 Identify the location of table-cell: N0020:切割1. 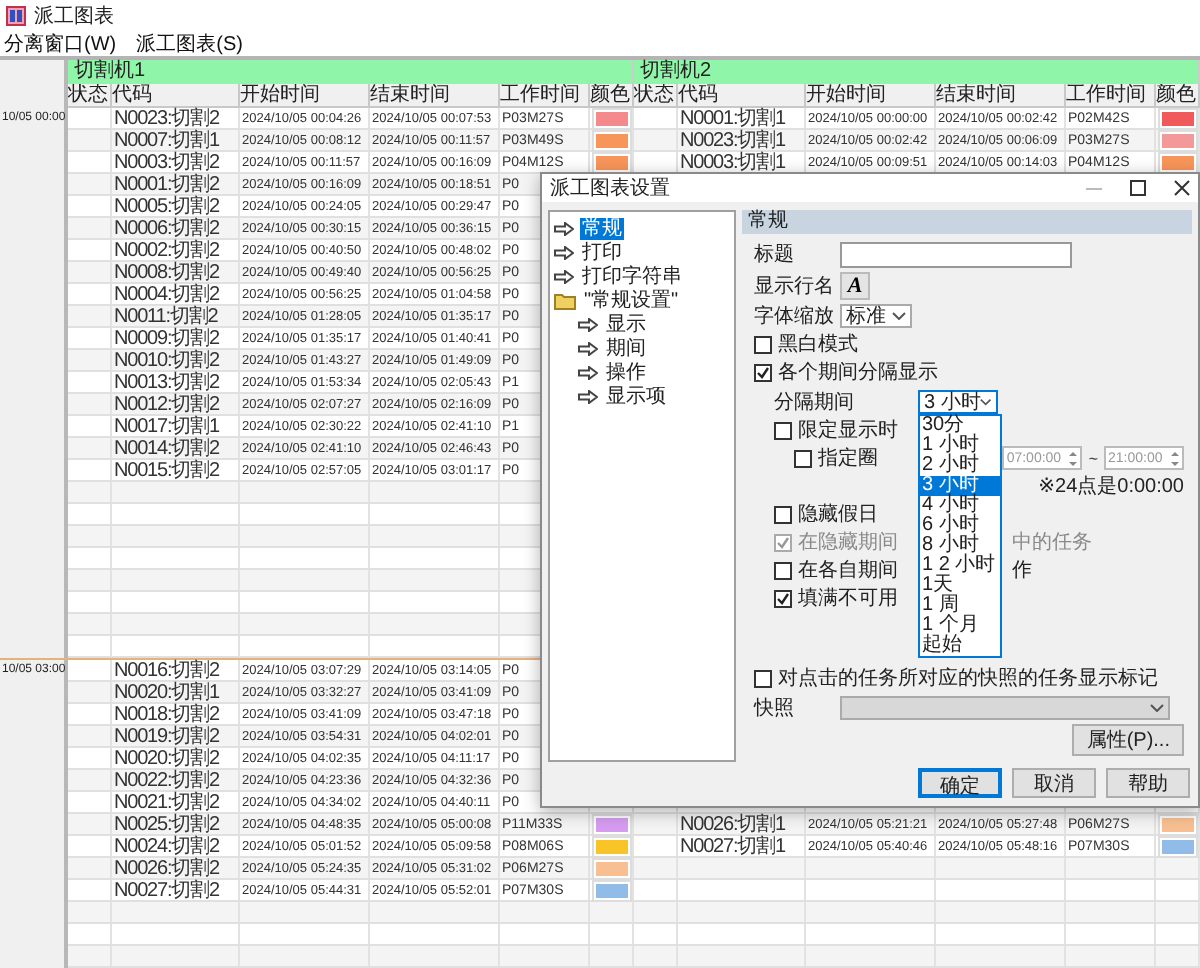
(166, 692).